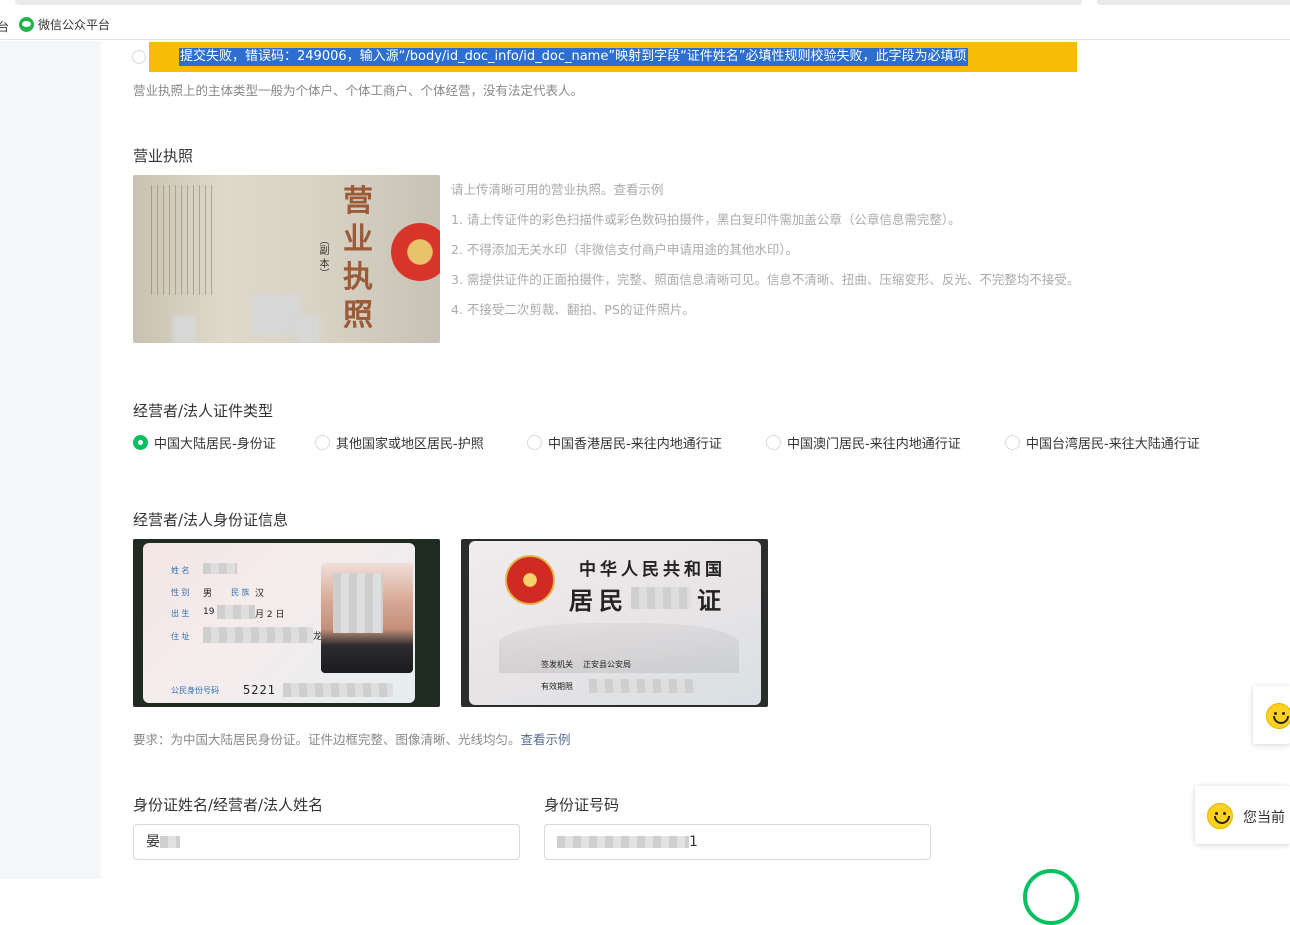 The width and height of the screenshot is (1290, 925). Describe the element at coordinates (737, 842) in the screenshot. I see `id-number-input: 1` at that location.